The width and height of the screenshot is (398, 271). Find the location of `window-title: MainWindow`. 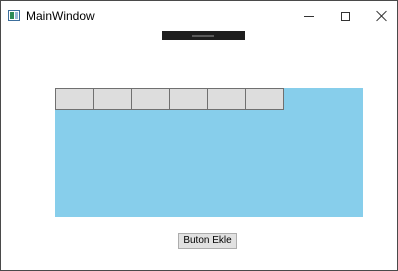

window-title: MainWindow is located at coordinates (60, 16).